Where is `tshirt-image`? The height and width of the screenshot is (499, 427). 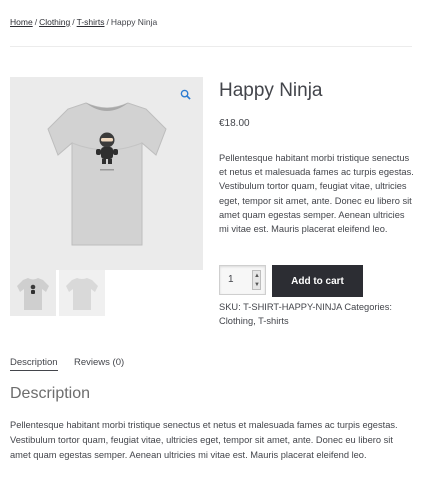
tshirt-image is located at coordinates (107, 174).